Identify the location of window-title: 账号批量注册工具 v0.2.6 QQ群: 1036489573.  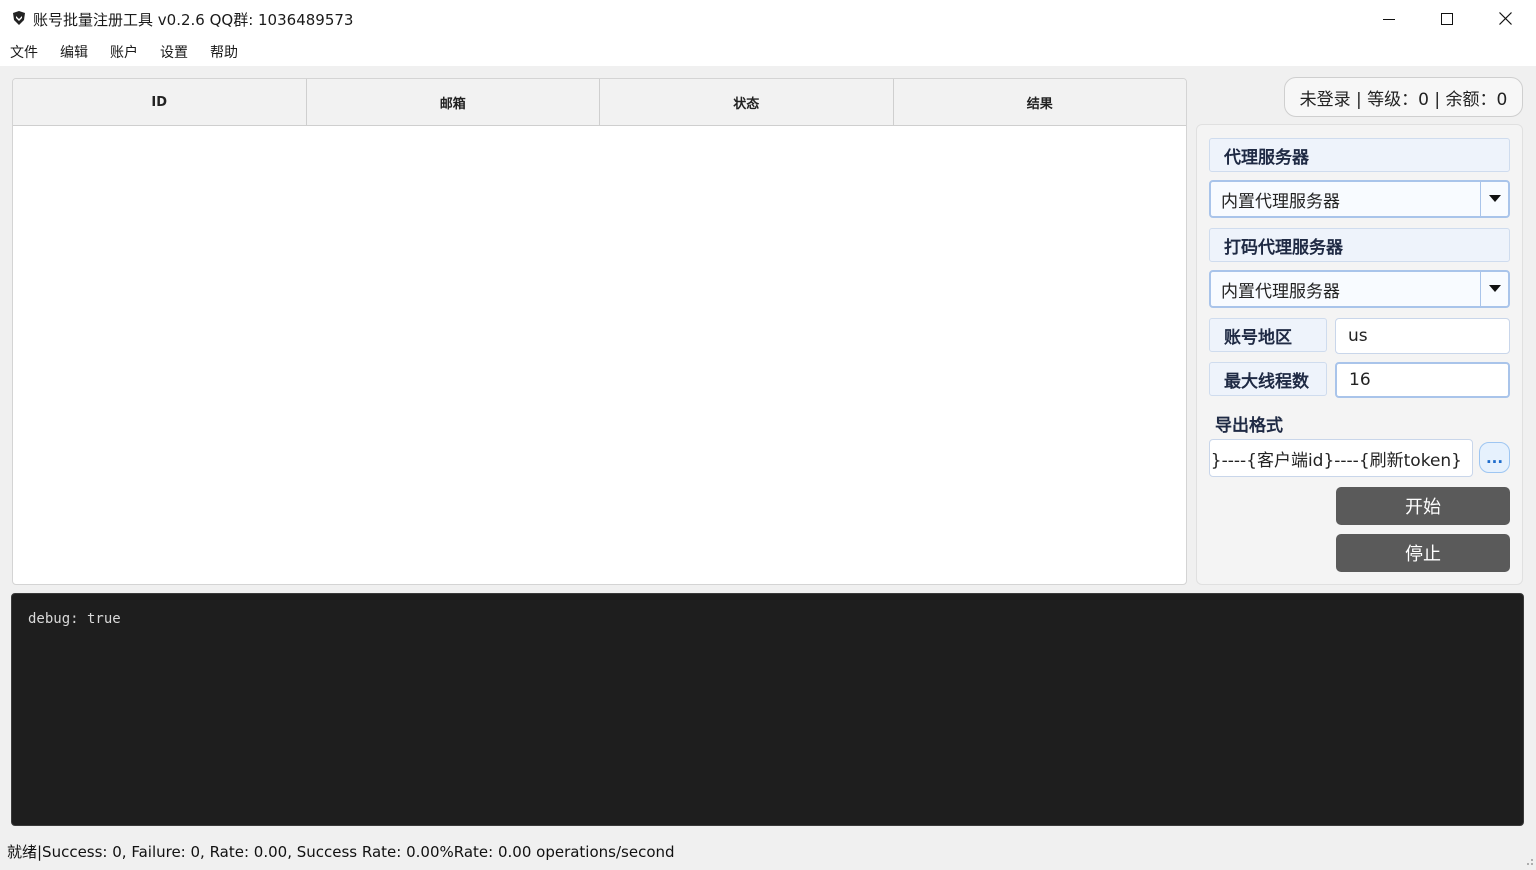
(193, 20).